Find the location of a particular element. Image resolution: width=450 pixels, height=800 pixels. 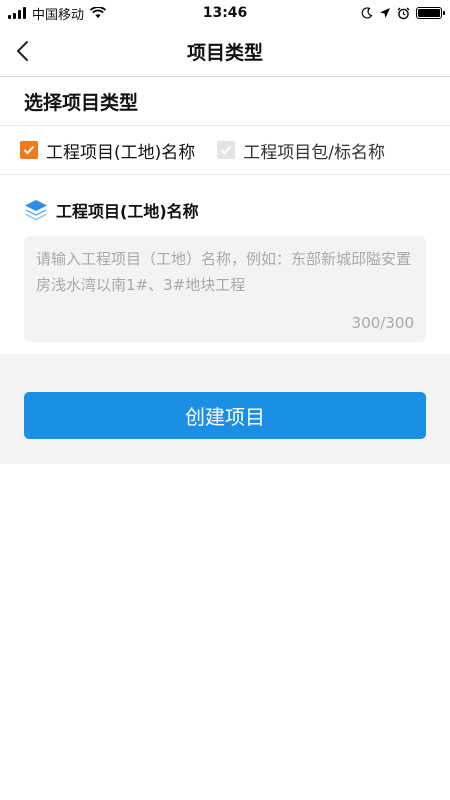

option-package-name: 工程项目包/标名称 is located at coordinates (301, 150).